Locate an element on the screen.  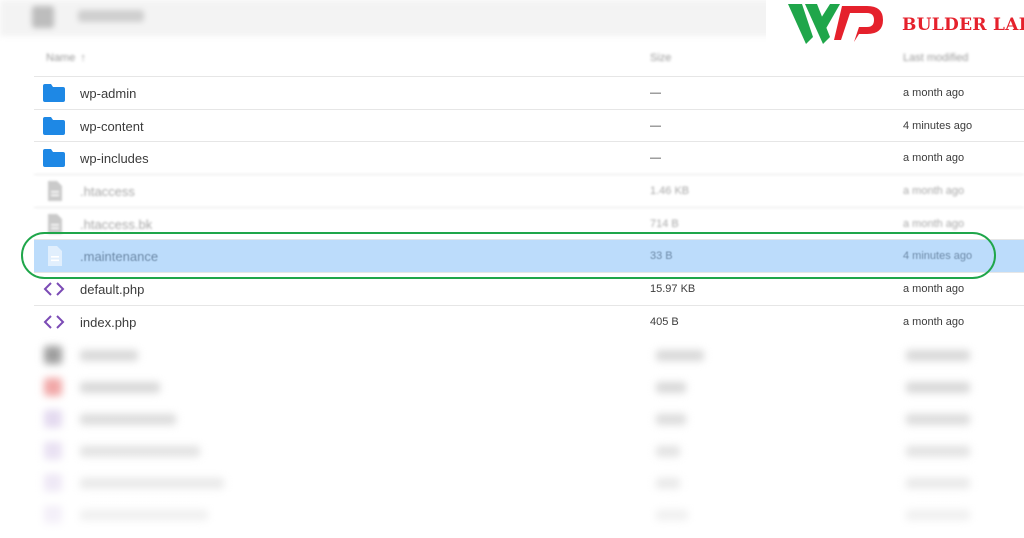
highlight-annotation is located at coordinates (508, 255).